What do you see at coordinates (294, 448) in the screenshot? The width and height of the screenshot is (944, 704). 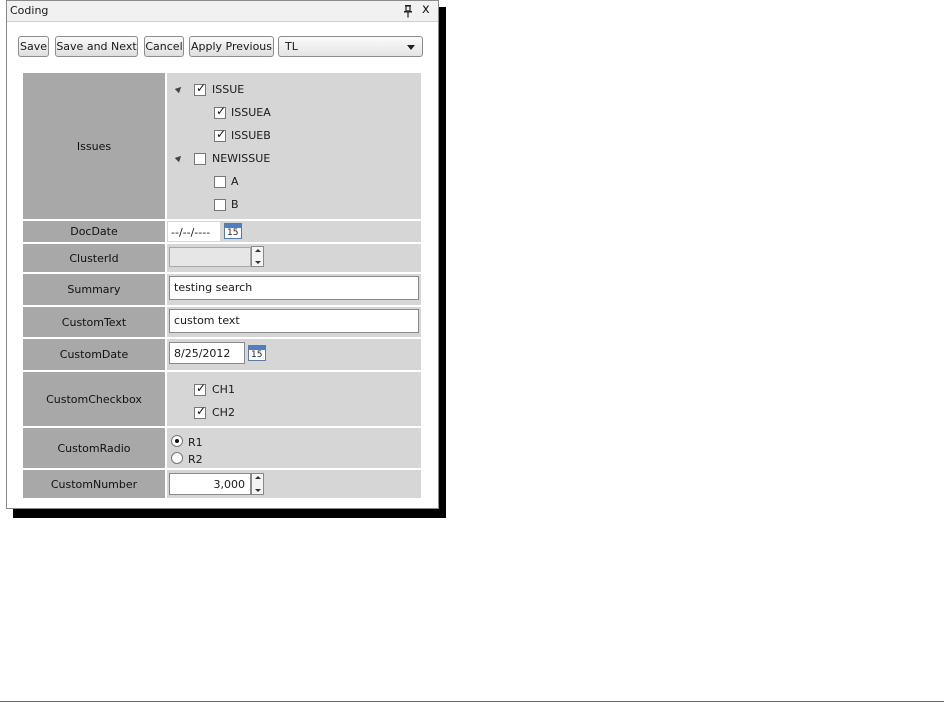 I see `customradio-field: R1 R2` at bounding box center [294, 448].